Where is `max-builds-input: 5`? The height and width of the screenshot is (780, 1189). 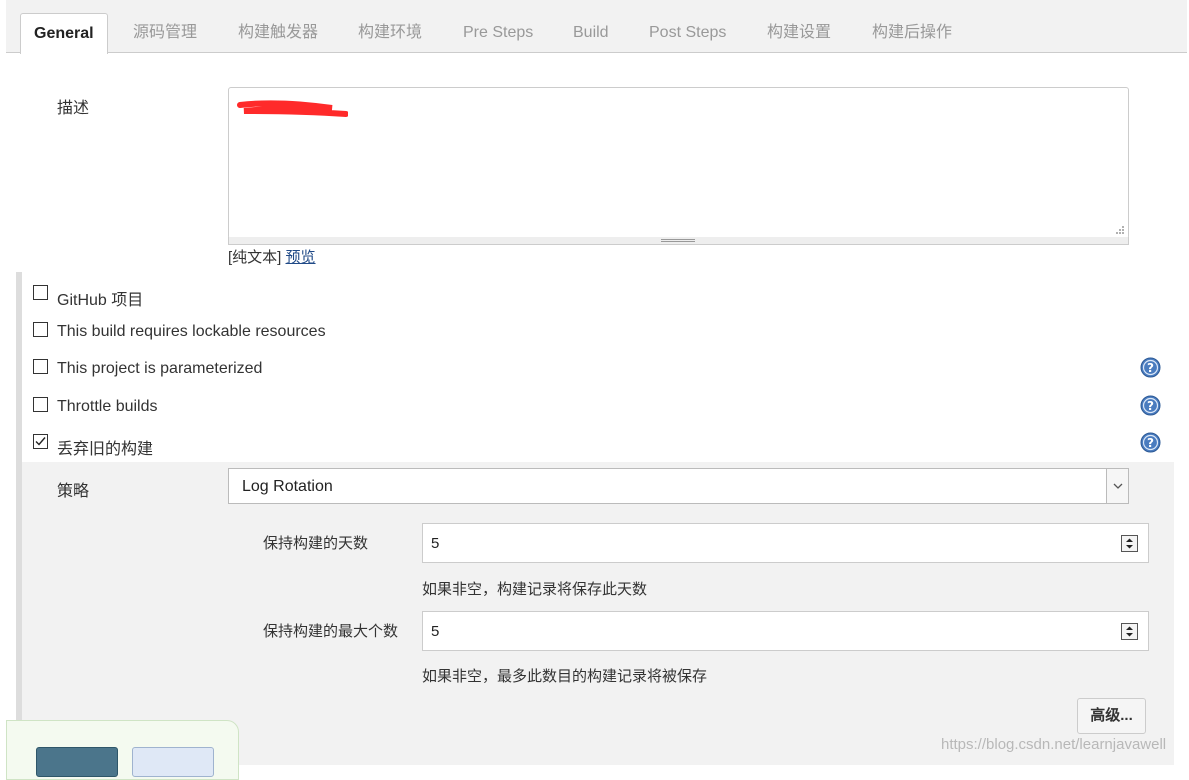
max-builds-input: 5 is located at coordinates (785, 631).